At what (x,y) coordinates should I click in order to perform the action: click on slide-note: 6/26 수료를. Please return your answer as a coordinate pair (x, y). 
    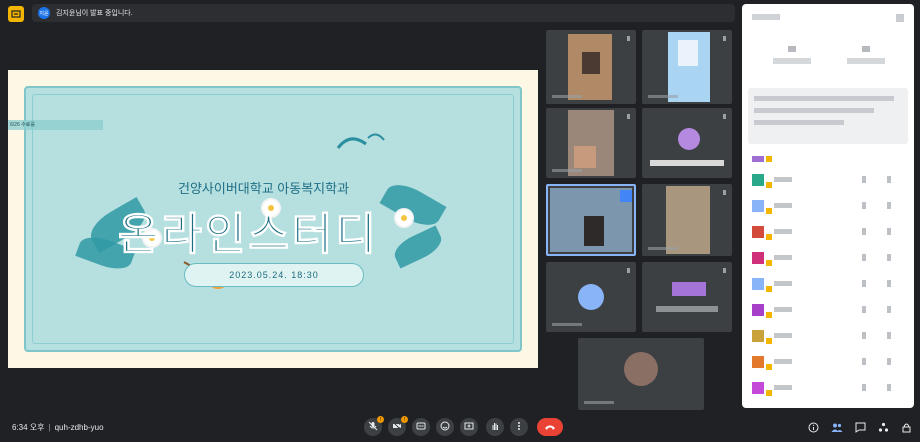
    Looking at the image, I should click on (55, 125).